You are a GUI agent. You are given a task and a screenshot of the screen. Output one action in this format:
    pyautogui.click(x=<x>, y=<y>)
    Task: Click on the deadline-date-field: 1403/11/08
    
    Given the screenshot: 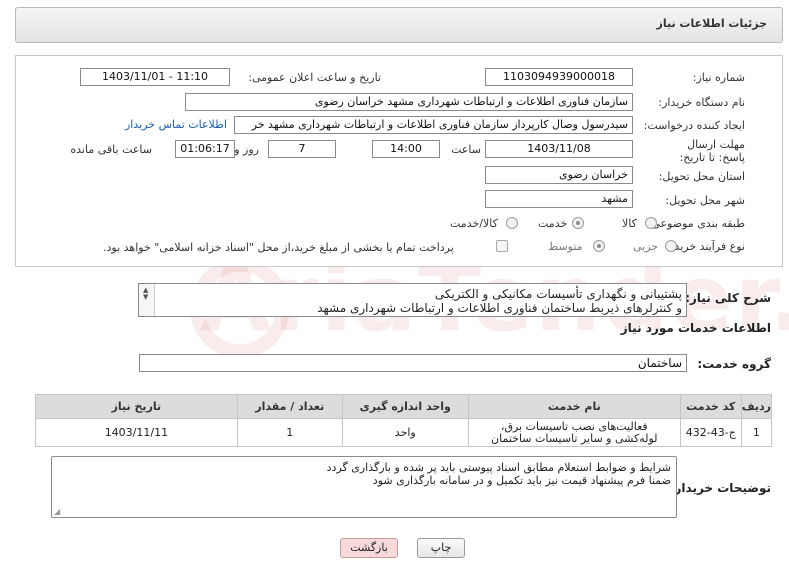 What is the action you would take?
    pyautogui.click(x=559, y=149)
    